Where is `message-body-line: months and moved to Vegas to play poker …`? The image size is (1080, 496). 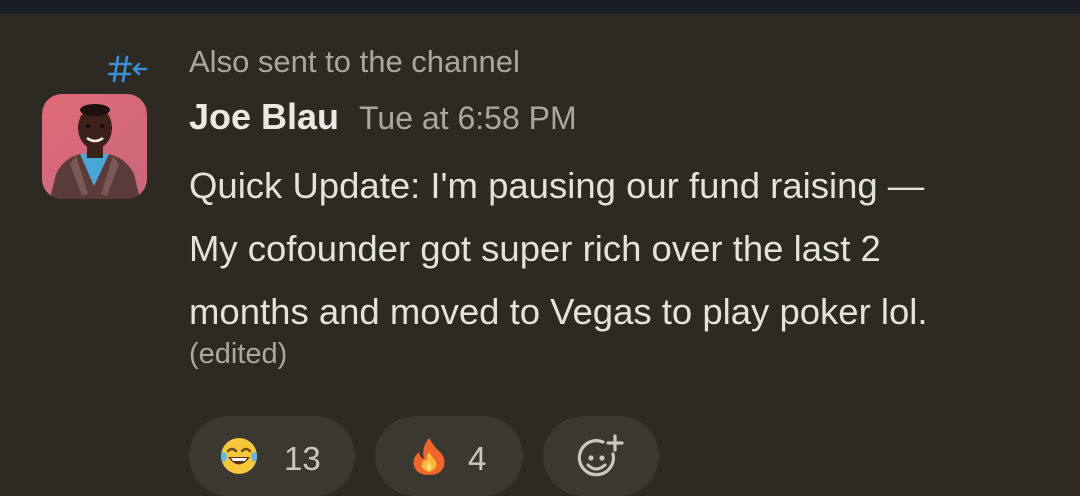 message-body-line: months and moved to Vegas to play poker … is located at coordinates (558, 311).